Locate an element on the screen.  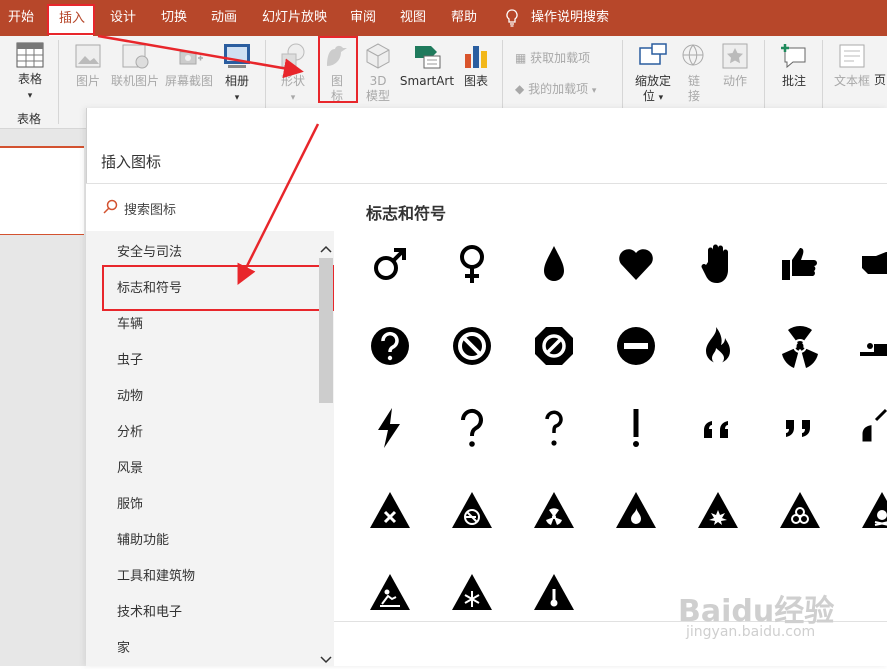
warning-poison-icon is located at coordinates (873, 510).